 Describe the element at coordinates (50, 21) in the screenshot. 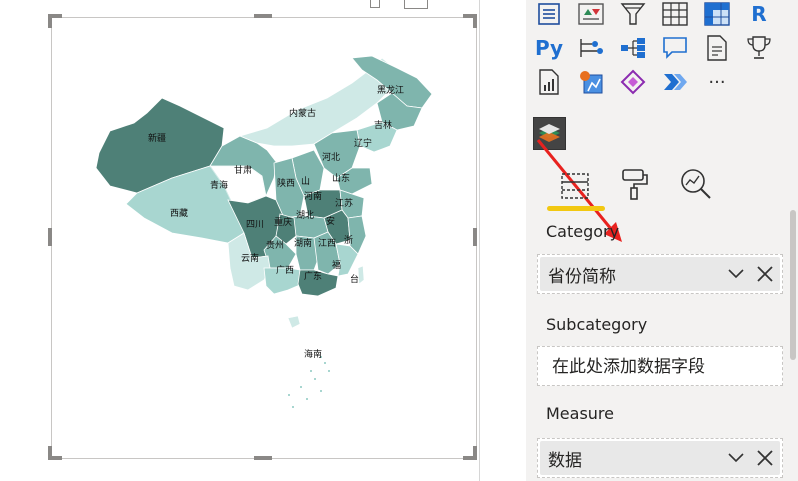

I see `resize-handle-tl-v` at that location.